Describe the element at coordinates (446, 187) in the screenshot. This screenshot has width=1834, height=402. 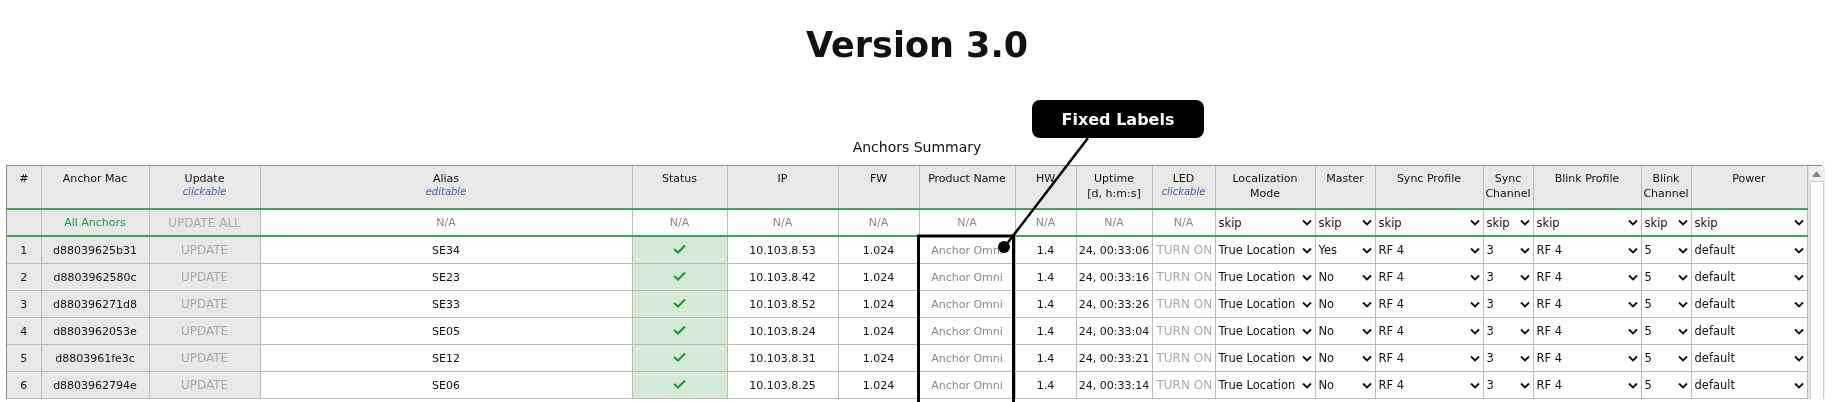
I see `column-header: Alias editable` at that location.